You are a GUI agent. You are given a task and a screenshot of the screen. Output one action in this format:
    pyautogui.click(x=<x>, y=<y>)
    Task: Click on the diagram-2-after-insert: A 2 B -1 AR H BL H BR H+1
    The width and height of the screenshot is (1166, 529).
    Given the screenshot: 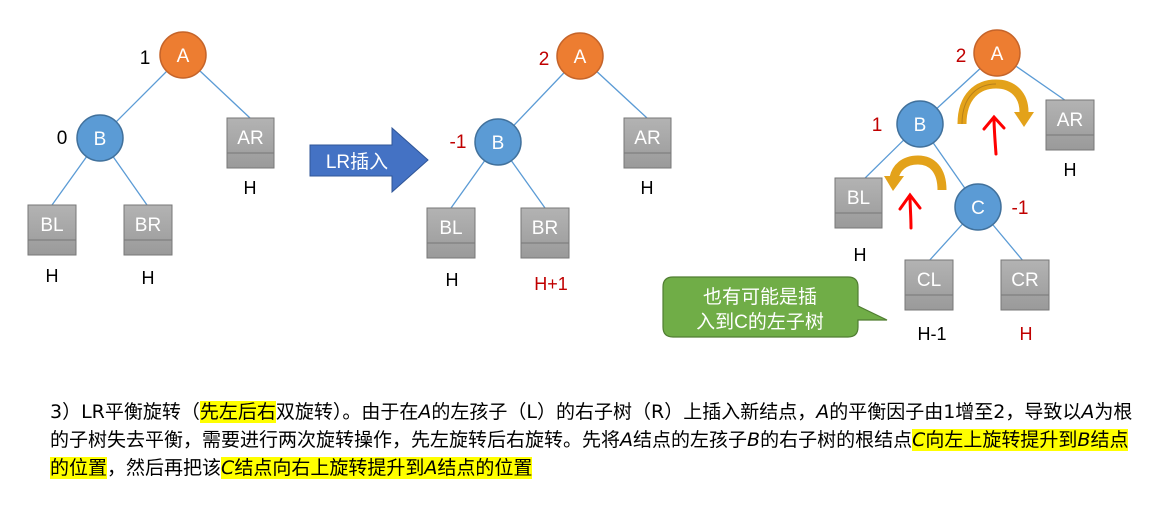 What is the action you would take?
    pyautogui.click(x=549, y=163)
    